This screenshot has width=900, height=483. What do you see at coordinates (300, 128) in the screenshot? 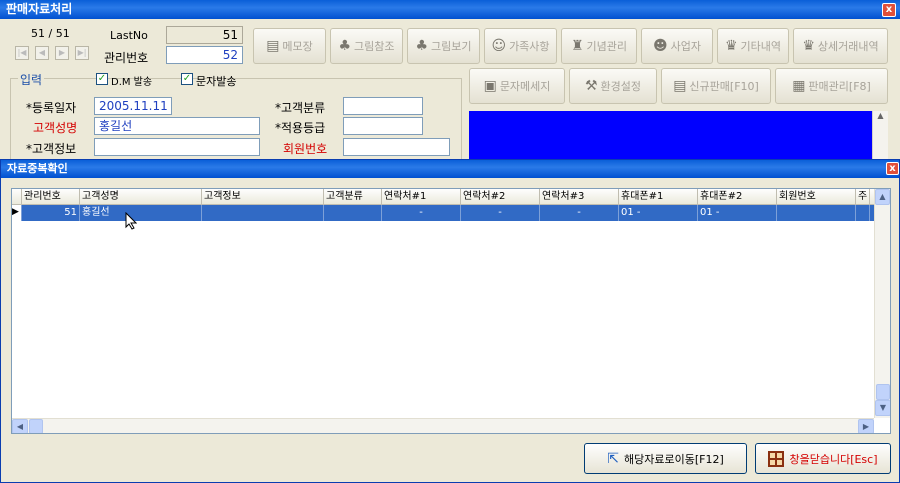
I see `grade-label: *적용등급` at bounding box center [300, 128].